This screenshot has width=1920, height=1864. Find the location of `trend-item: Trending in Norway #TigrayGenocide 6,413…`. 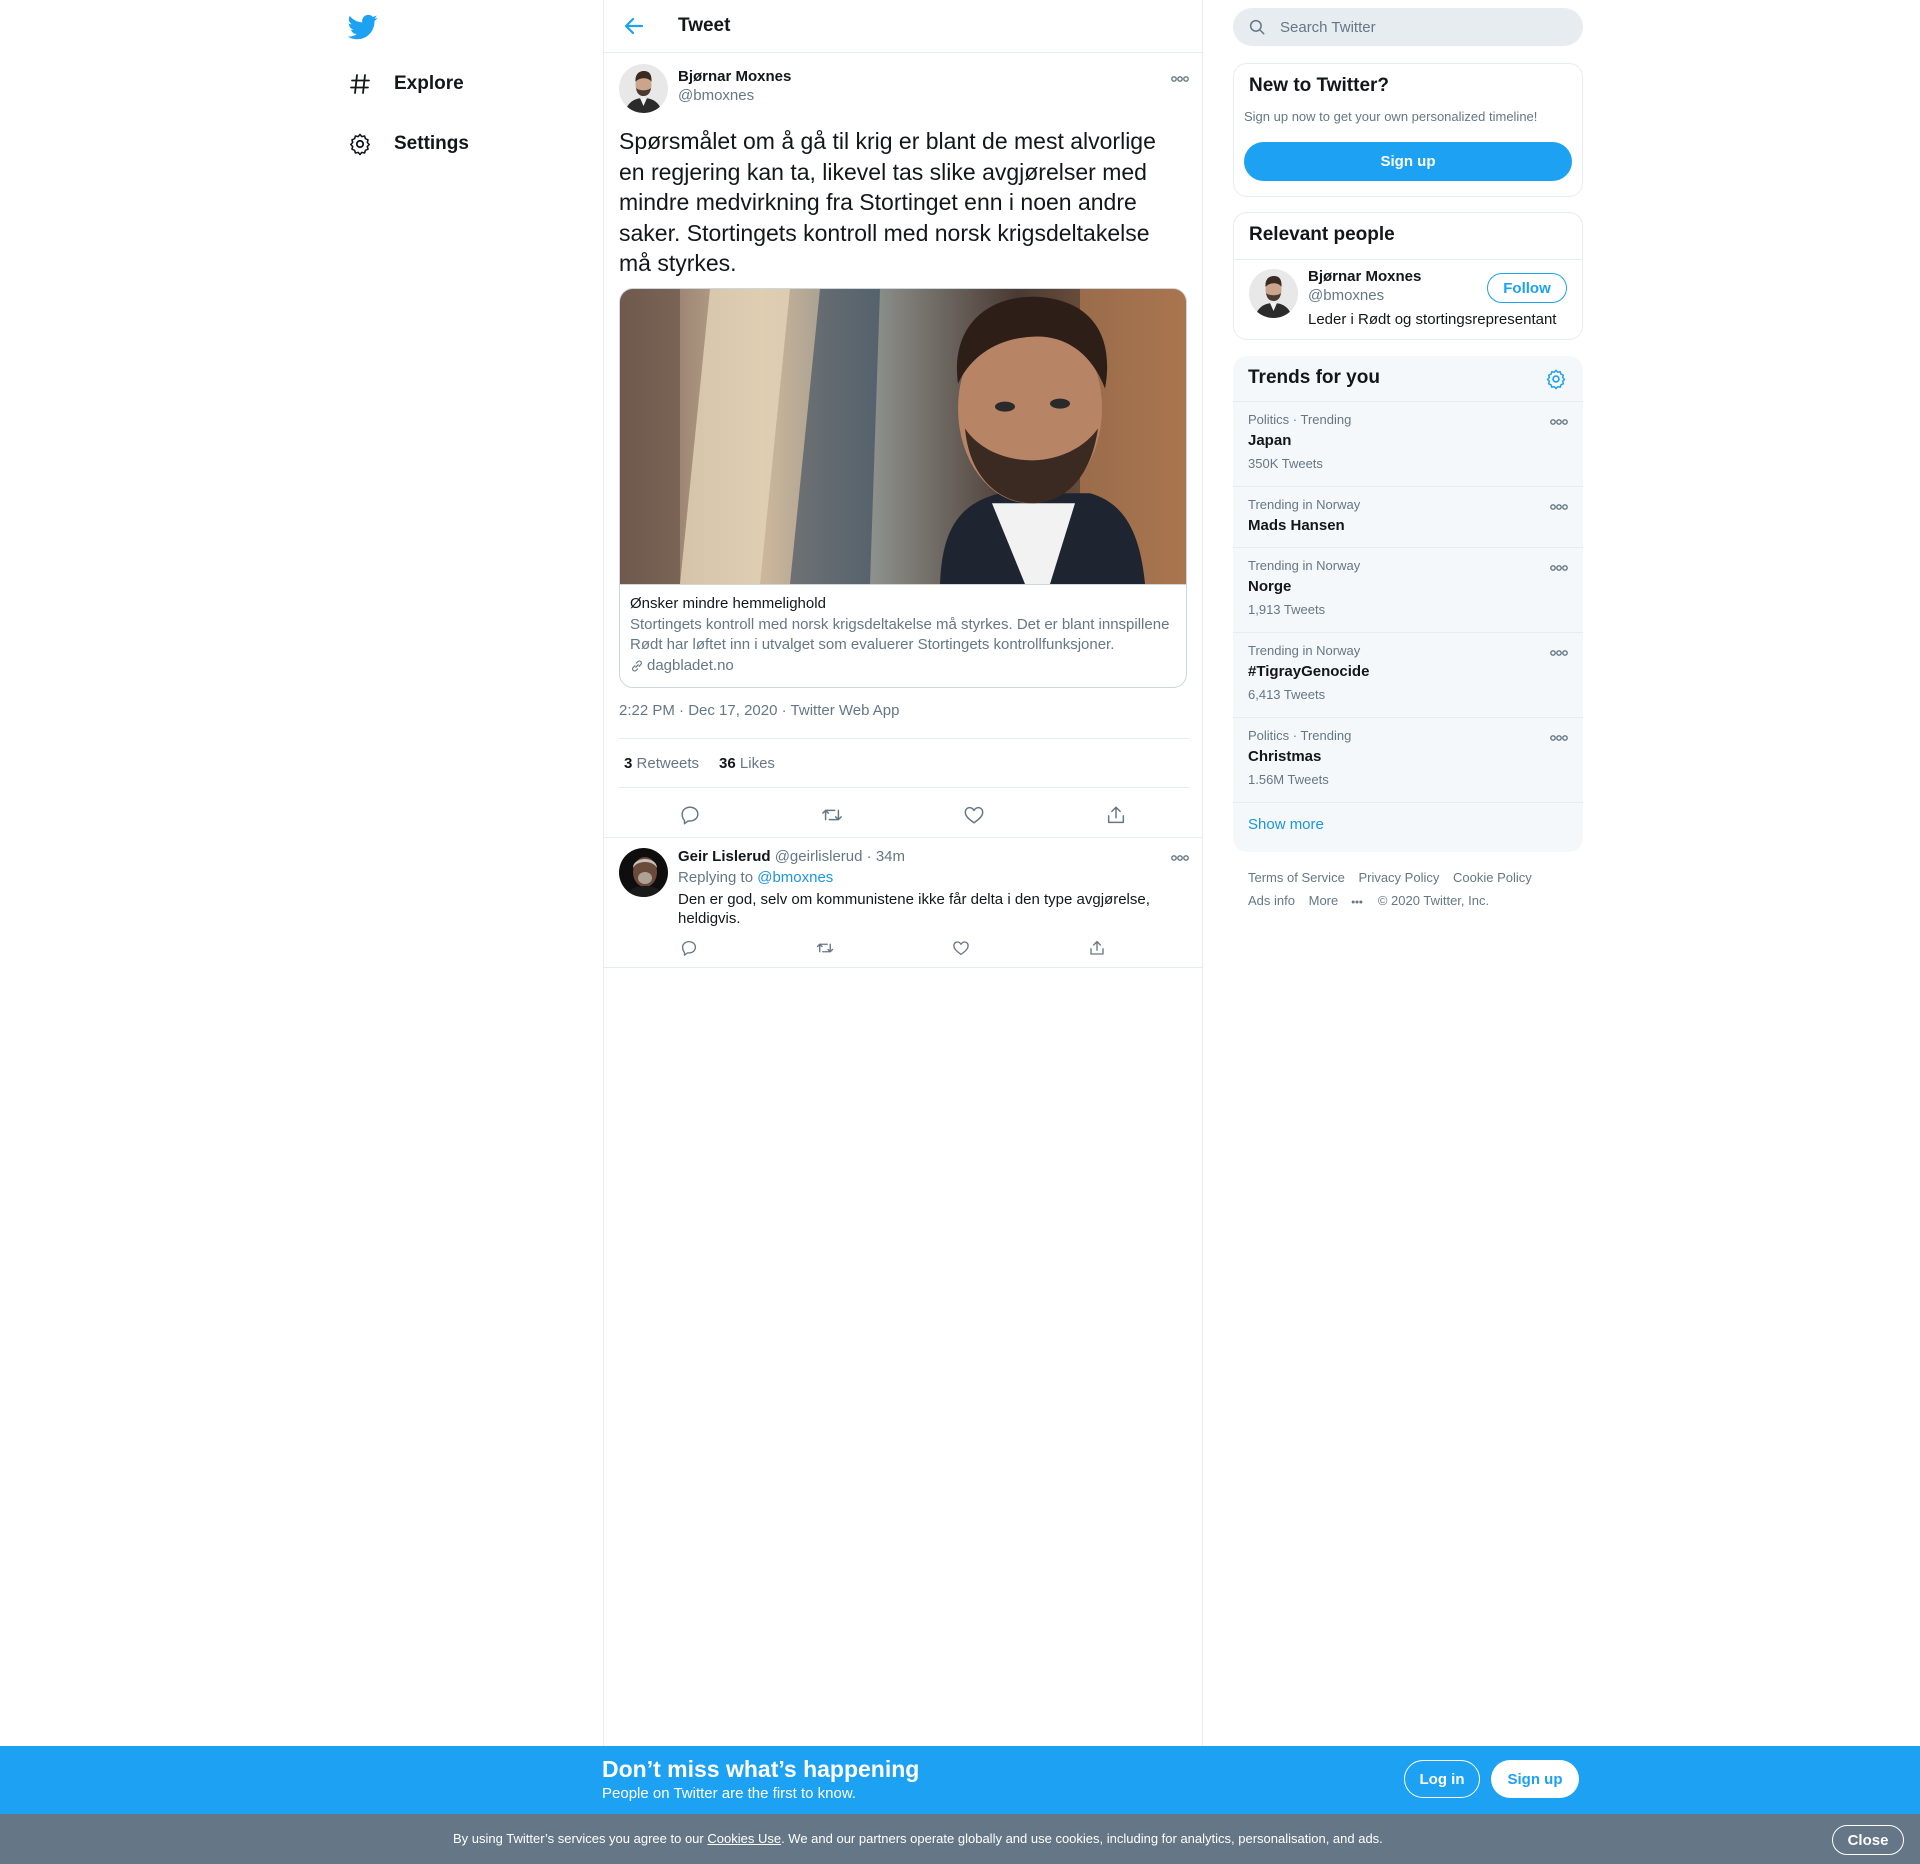

trend-item: Trending in Norway #TigrayGenocide 6,413… is located at coordinates (1408, 675).